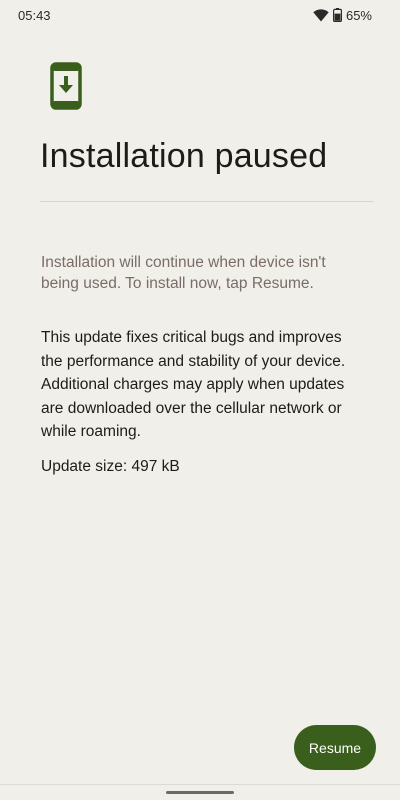 The width and height of the screenshot is (400, 800). I want to click on status-icons: 65%, so click(342, 15).